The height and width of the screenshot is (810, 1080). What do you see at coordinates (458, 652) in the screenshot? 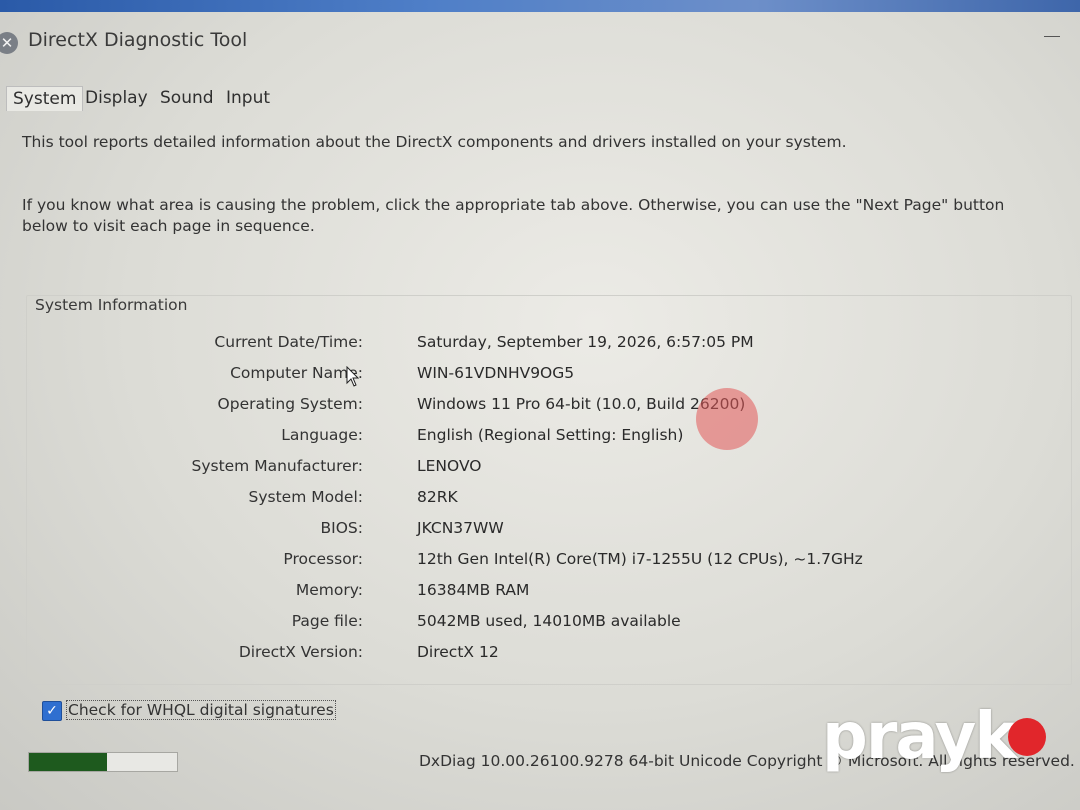
I see `info-value: DirectX 12` at bounding box center [458, 652].